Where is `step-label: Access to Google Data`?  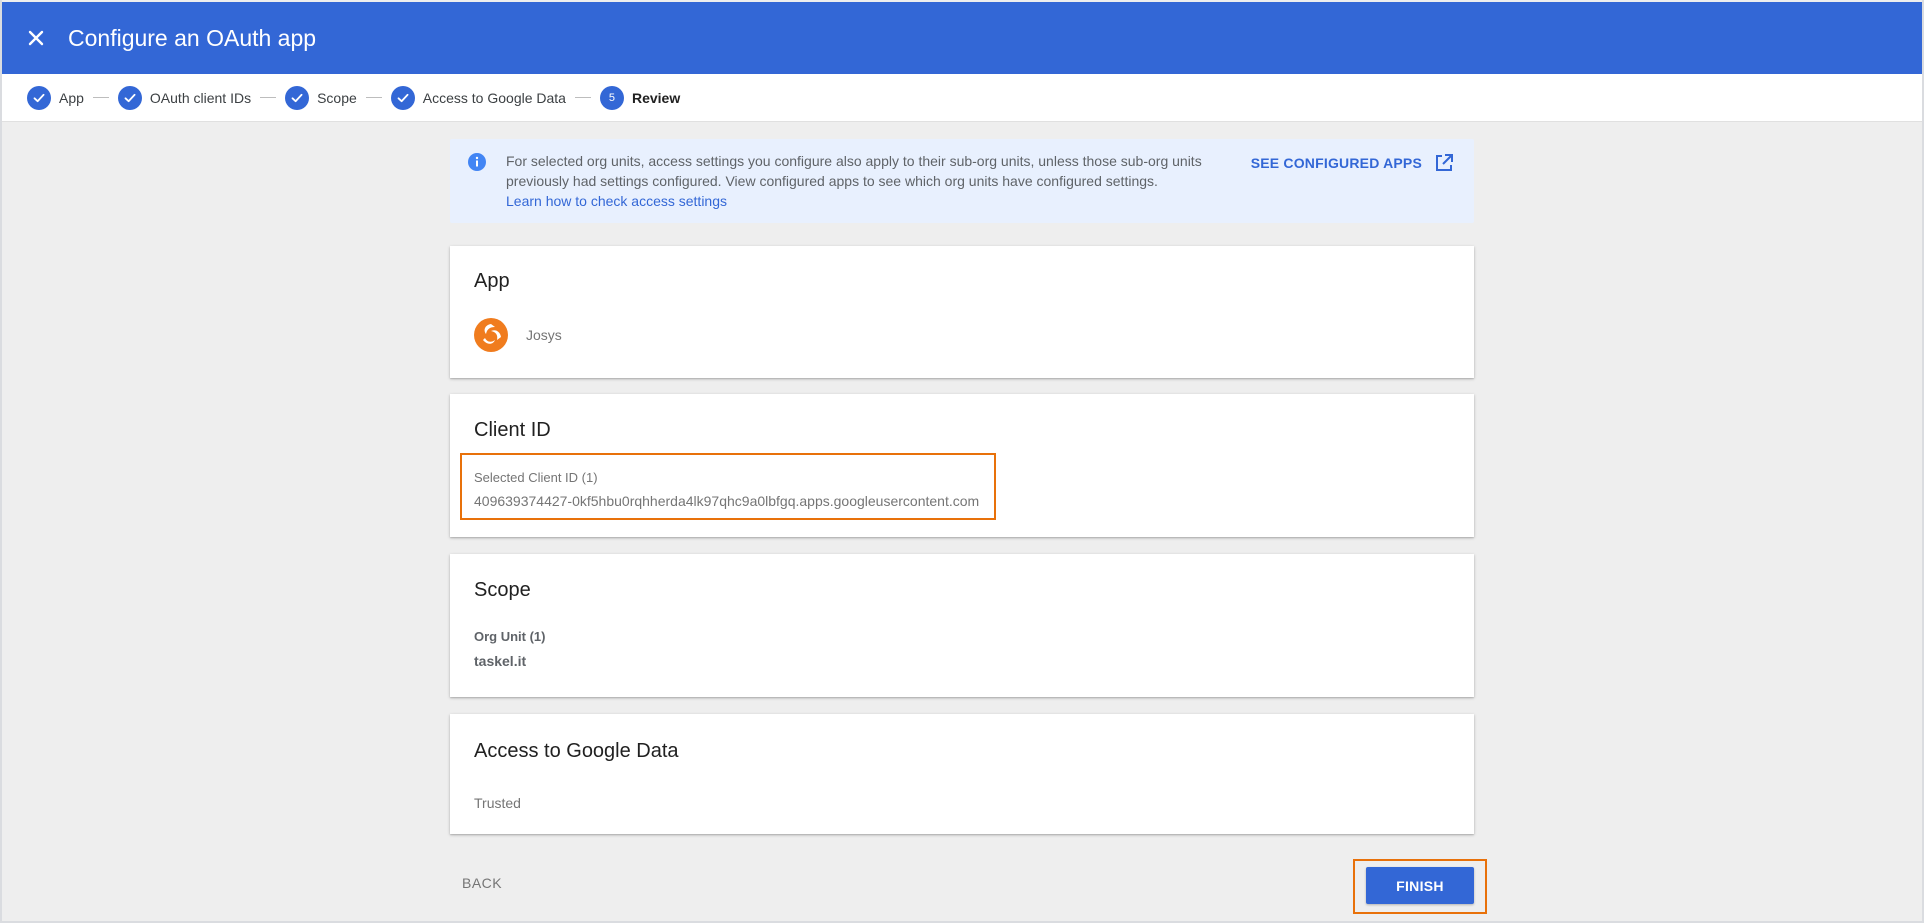 step-label: Access to Google Data is located at coordinates (494, 97).